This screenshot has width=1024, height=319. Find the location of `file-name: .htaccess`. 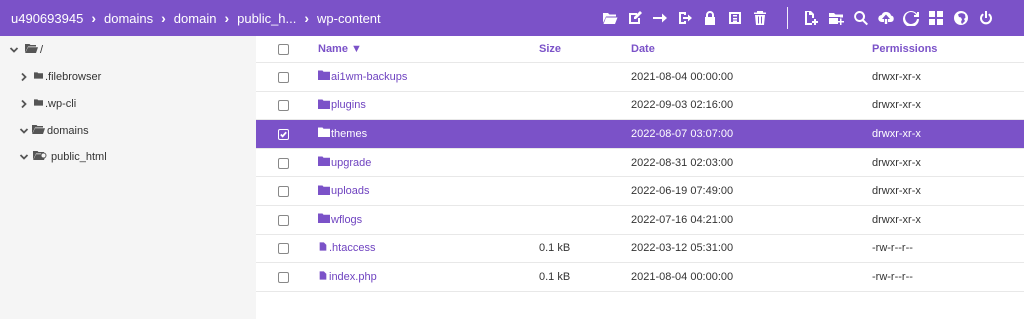

file-name: .htaccess is located at coordinates (352, 248).